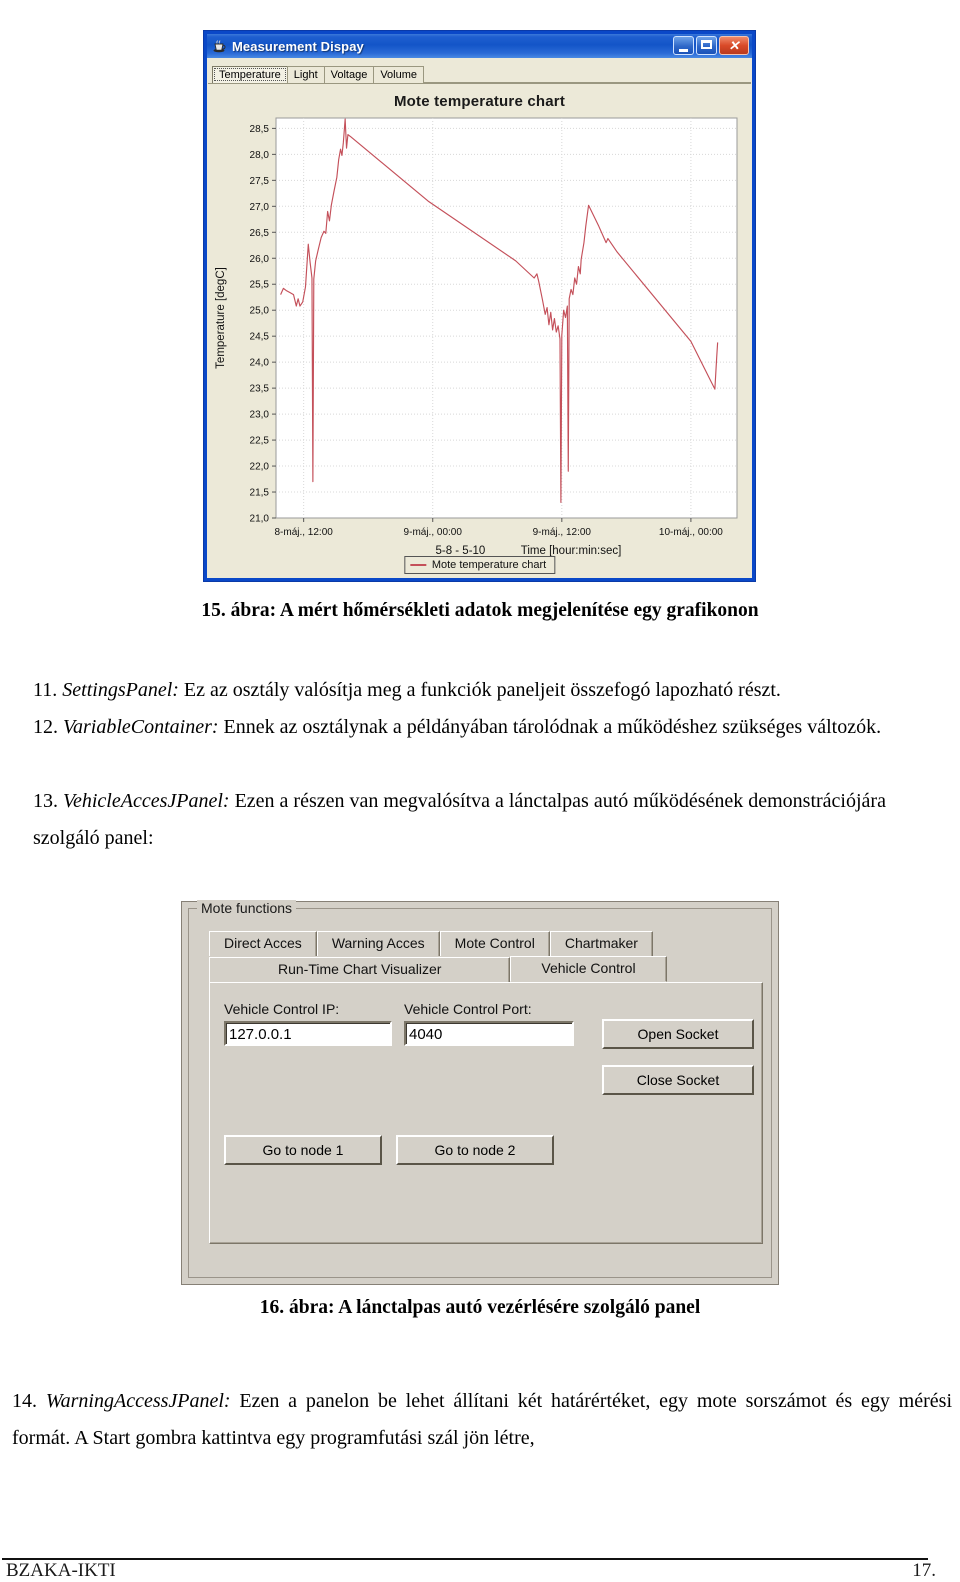 The width and height of the screenshot is (960, 1582). Describe the element at coordinates (247, 908) in the screenshot. I see `groupbox-title: Mote functions` at that location.